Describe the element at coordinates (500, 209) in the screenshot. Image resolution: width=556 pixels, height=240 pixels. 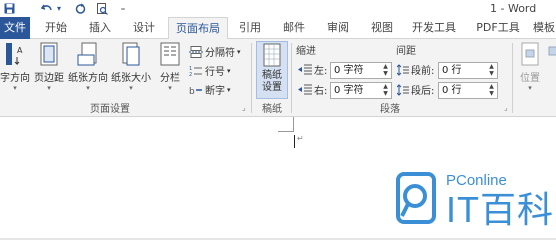
I see `watermark-brand-large: IT百科` at that location.